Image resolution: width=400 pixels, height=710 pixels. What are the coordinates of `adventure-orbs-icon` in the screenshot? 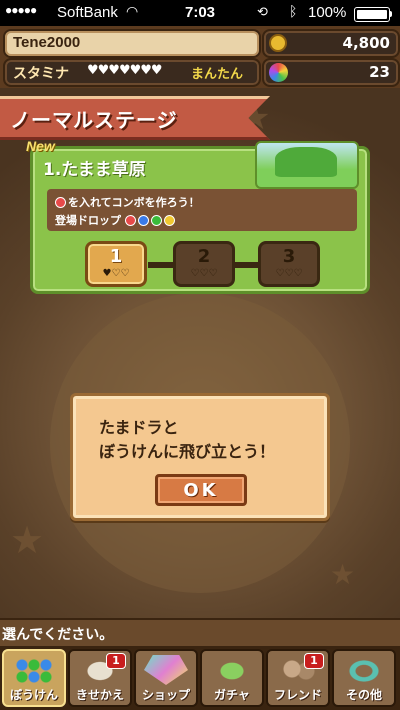 It's located at (34, 670).